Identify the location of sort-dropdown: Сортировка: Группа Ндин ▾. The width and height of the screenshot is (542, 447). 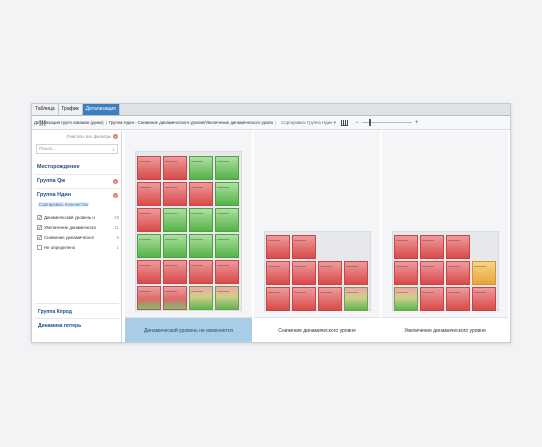
(308, 123).